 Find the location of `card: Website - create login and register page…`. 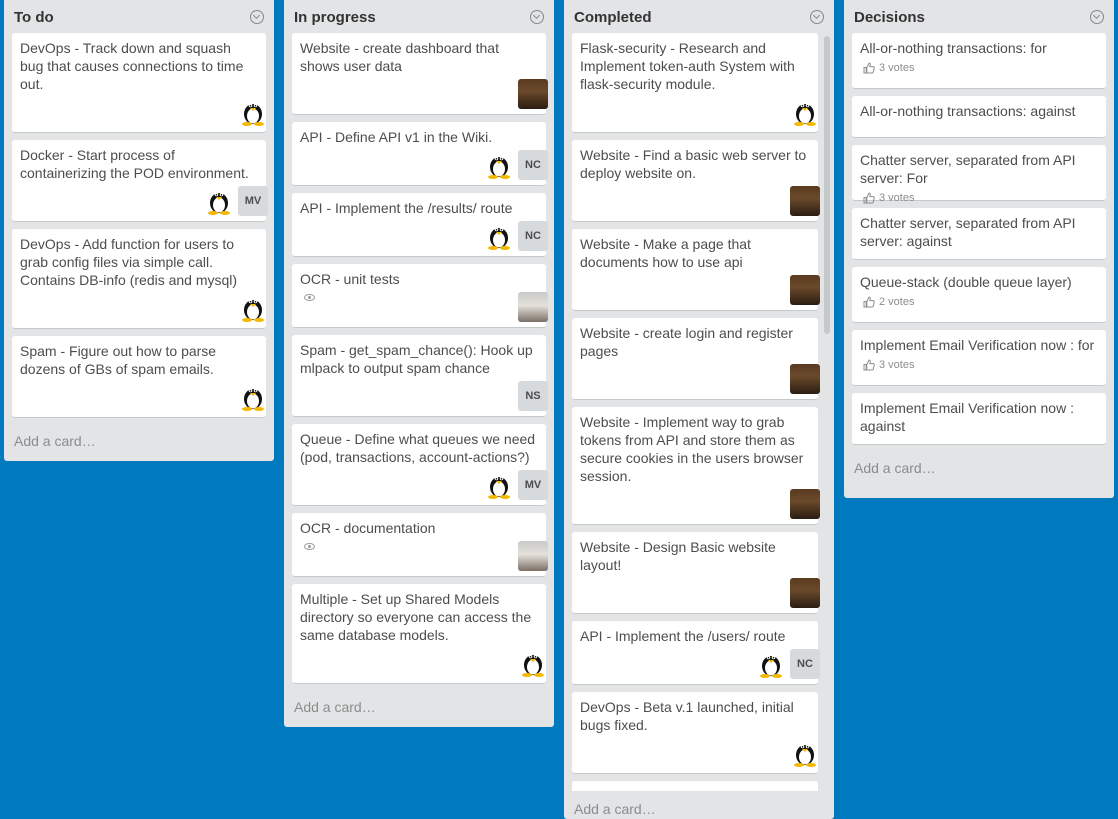

card: Website - create login and register page… is located at coordinates (696, 359).